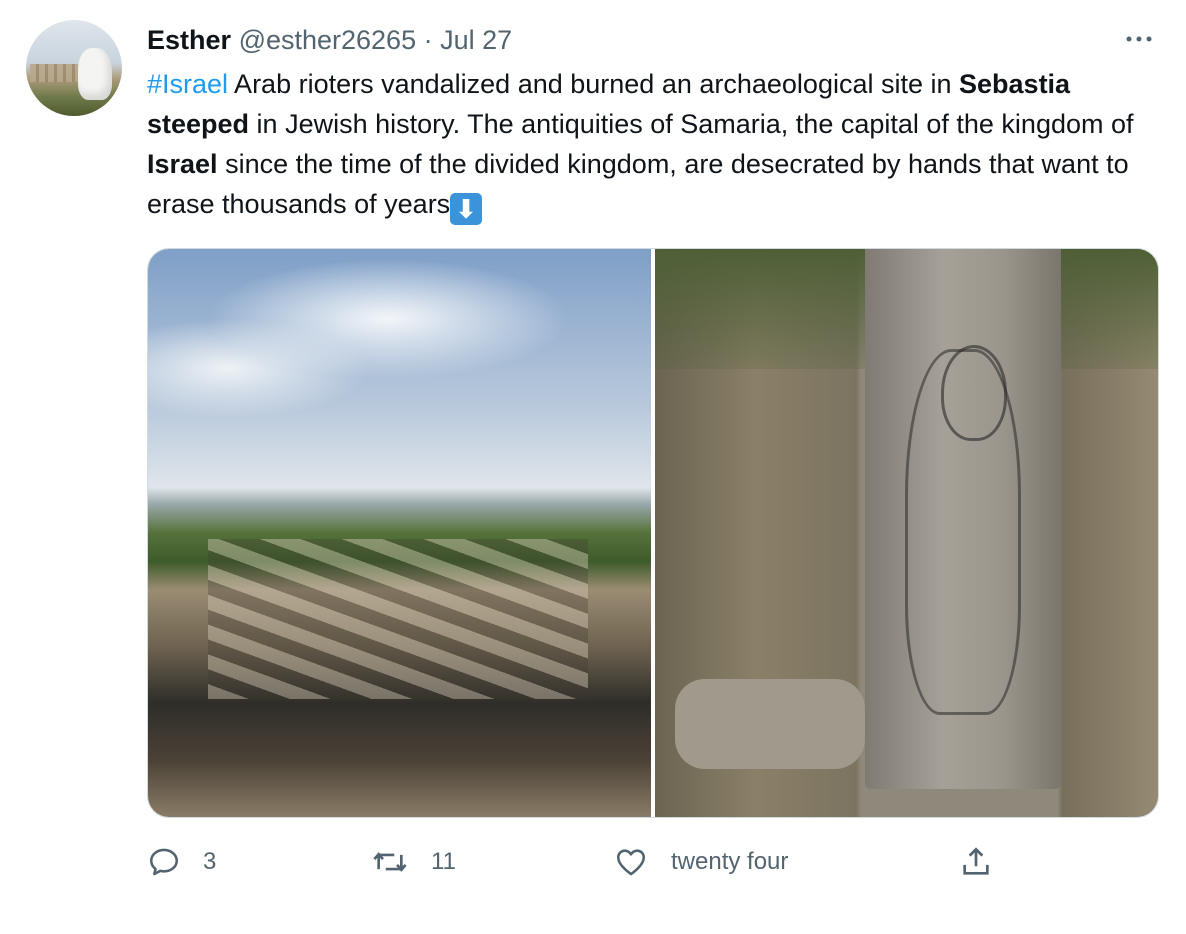  What do you see at coordinates (164, 862) in the screenshot?
I see `reply-icon` at bounding box center [164, 862].